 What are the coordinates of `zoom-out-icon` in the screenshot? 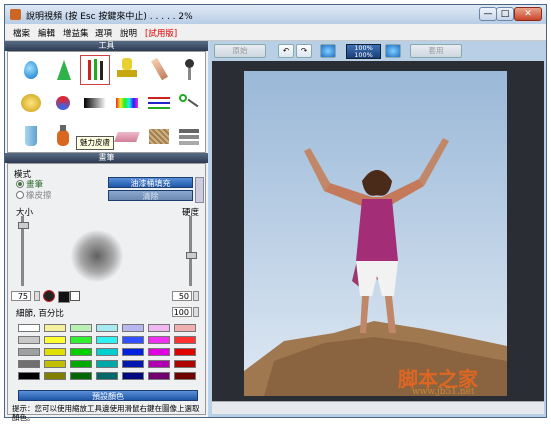 It's located at (393, 51).